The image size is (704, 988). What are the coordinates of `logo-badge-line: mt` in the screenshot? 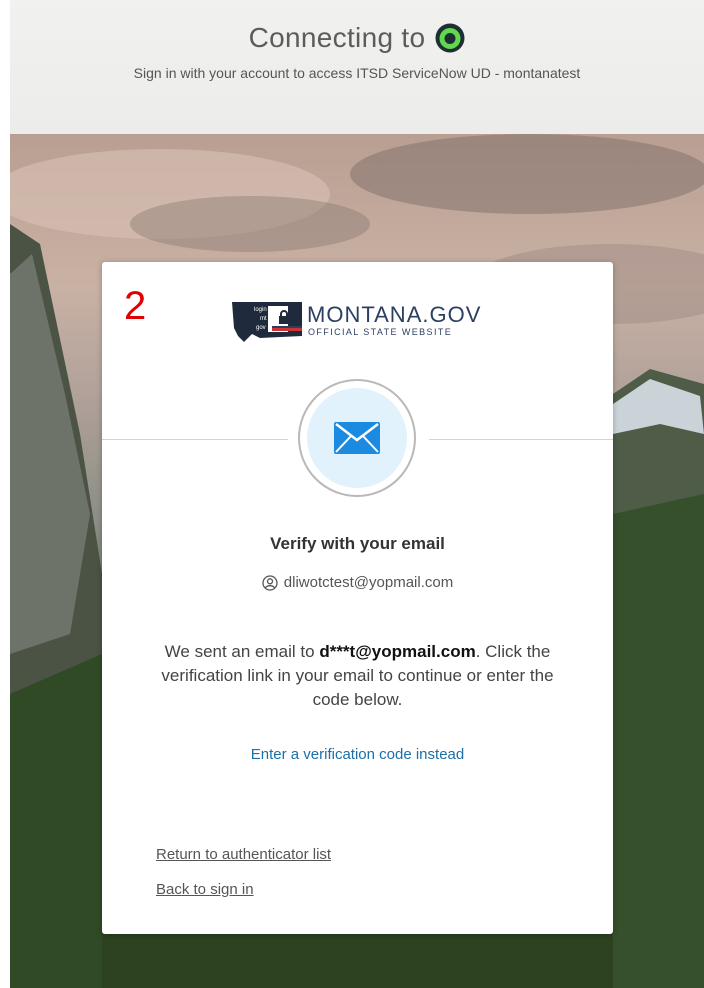 It's located at (263, 319).